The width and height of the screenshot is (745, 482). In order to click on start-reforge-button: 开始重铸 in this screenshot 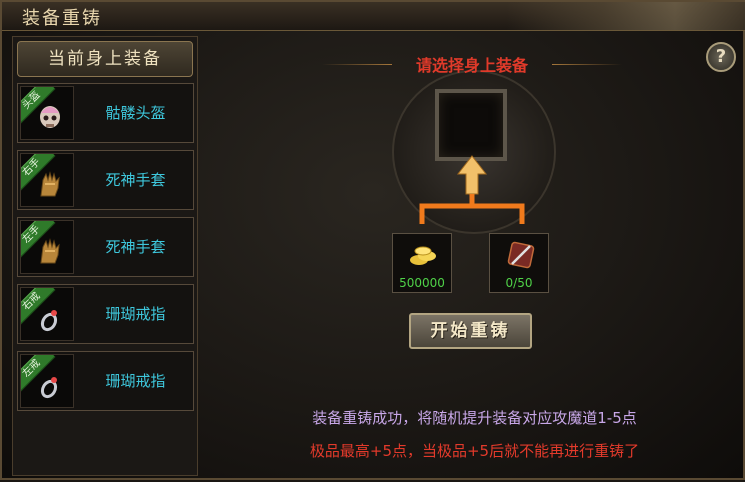, I will do `click(470, 331)`.